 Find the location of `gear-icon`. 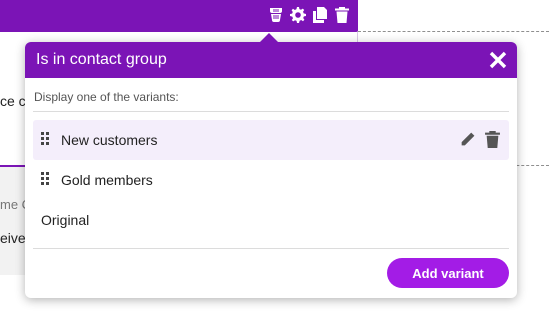

gear-icon is located at coordinates (298, 15).